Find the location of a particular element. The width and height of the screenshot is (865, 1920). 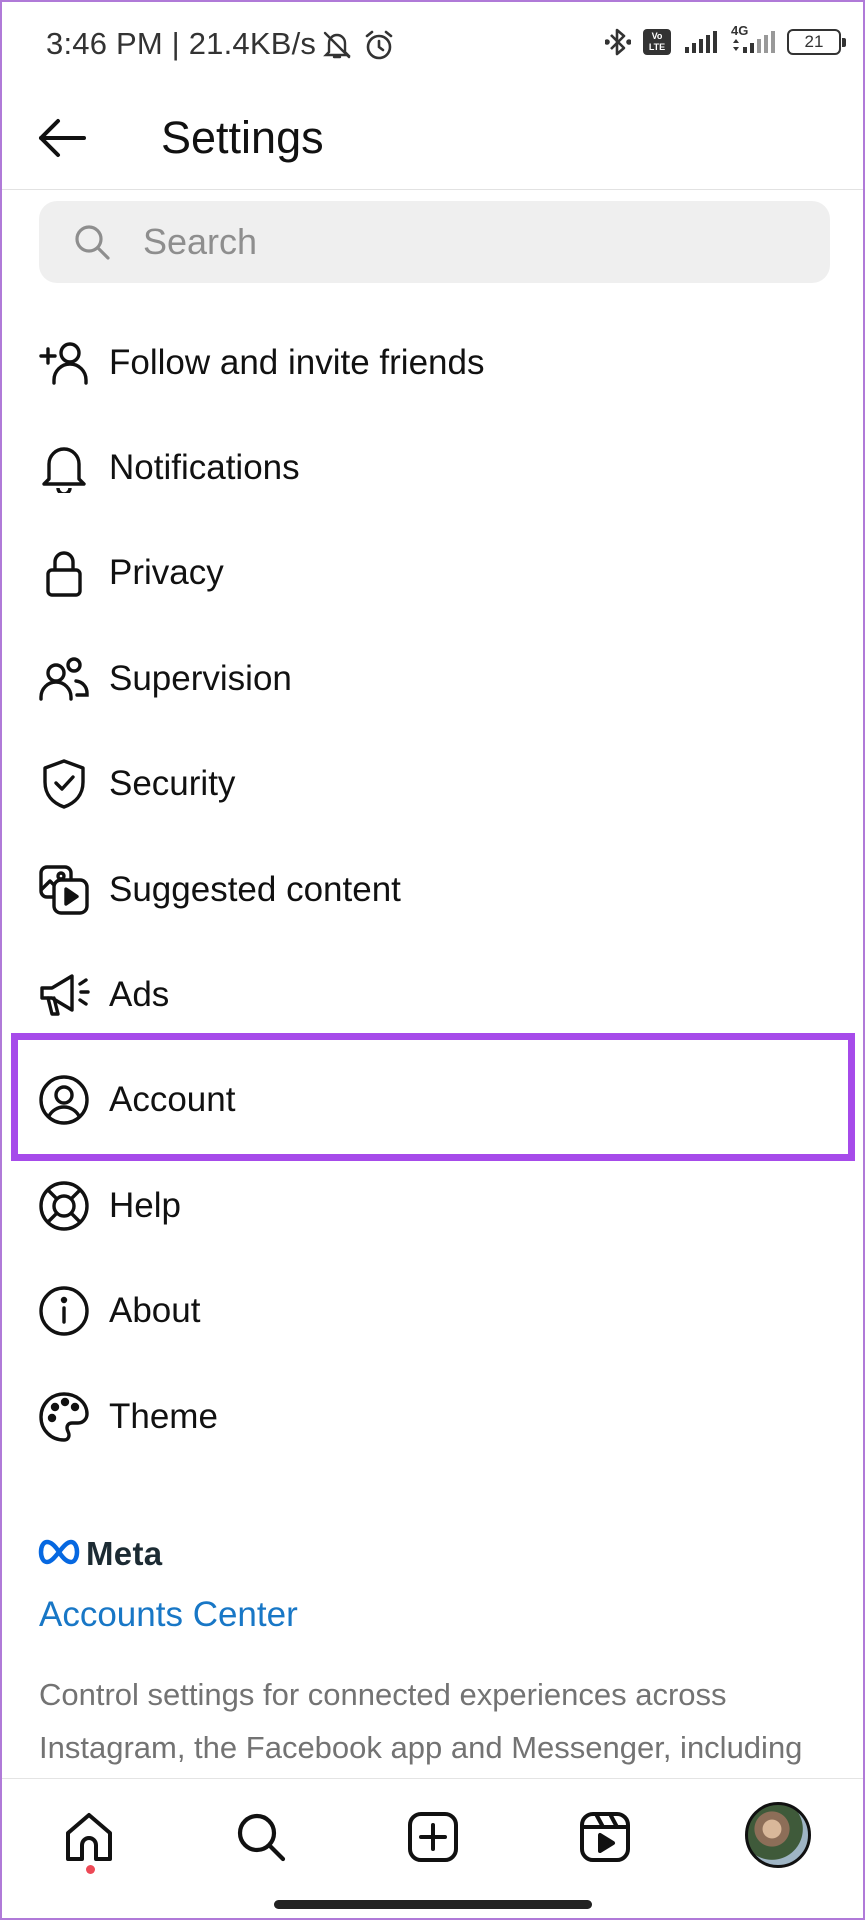

menu-label: About is located at coordinates (155, 1311).